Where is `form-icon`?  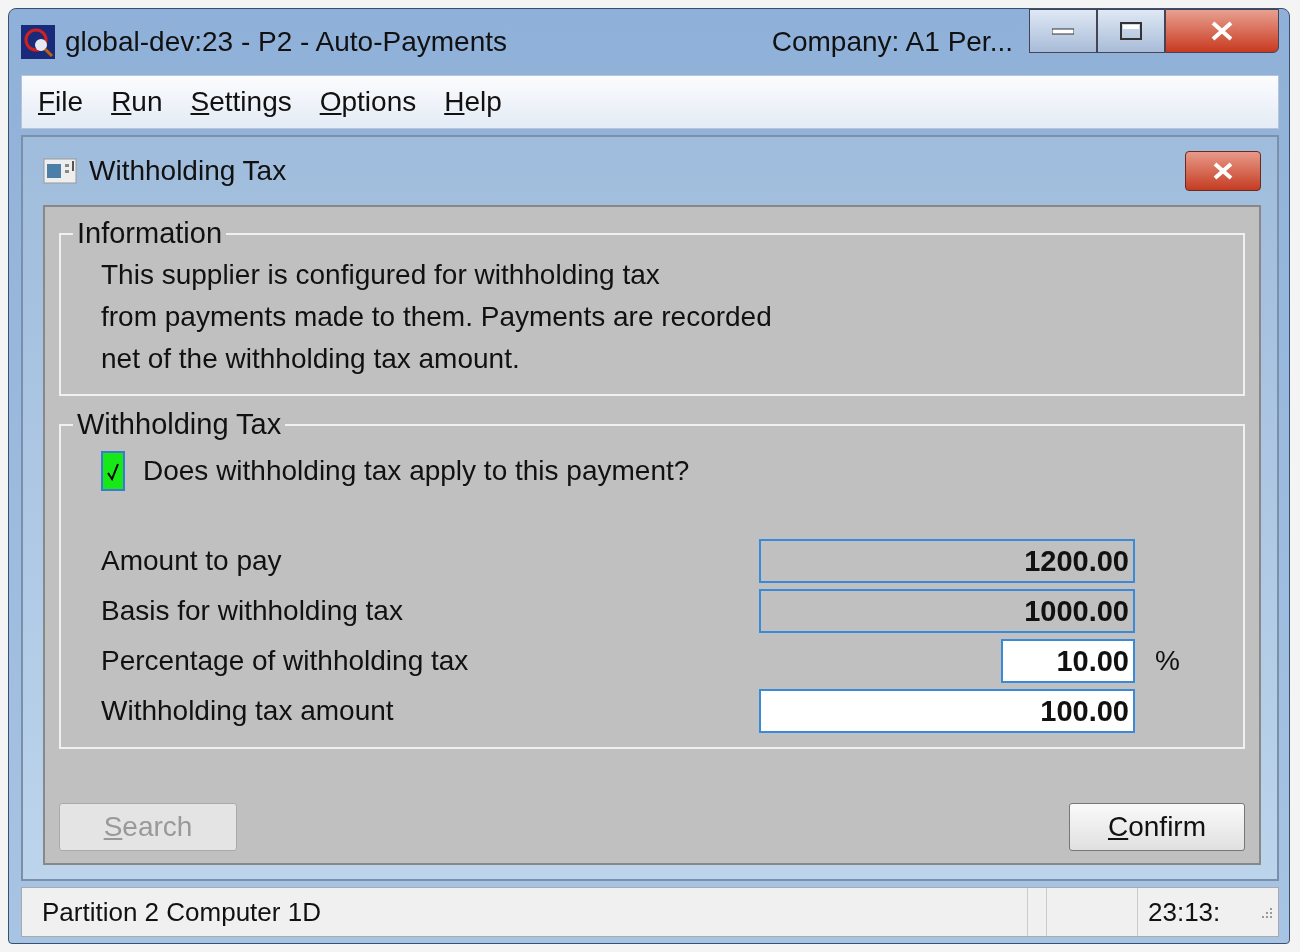 form-icon is located at coordinates (60, 171).